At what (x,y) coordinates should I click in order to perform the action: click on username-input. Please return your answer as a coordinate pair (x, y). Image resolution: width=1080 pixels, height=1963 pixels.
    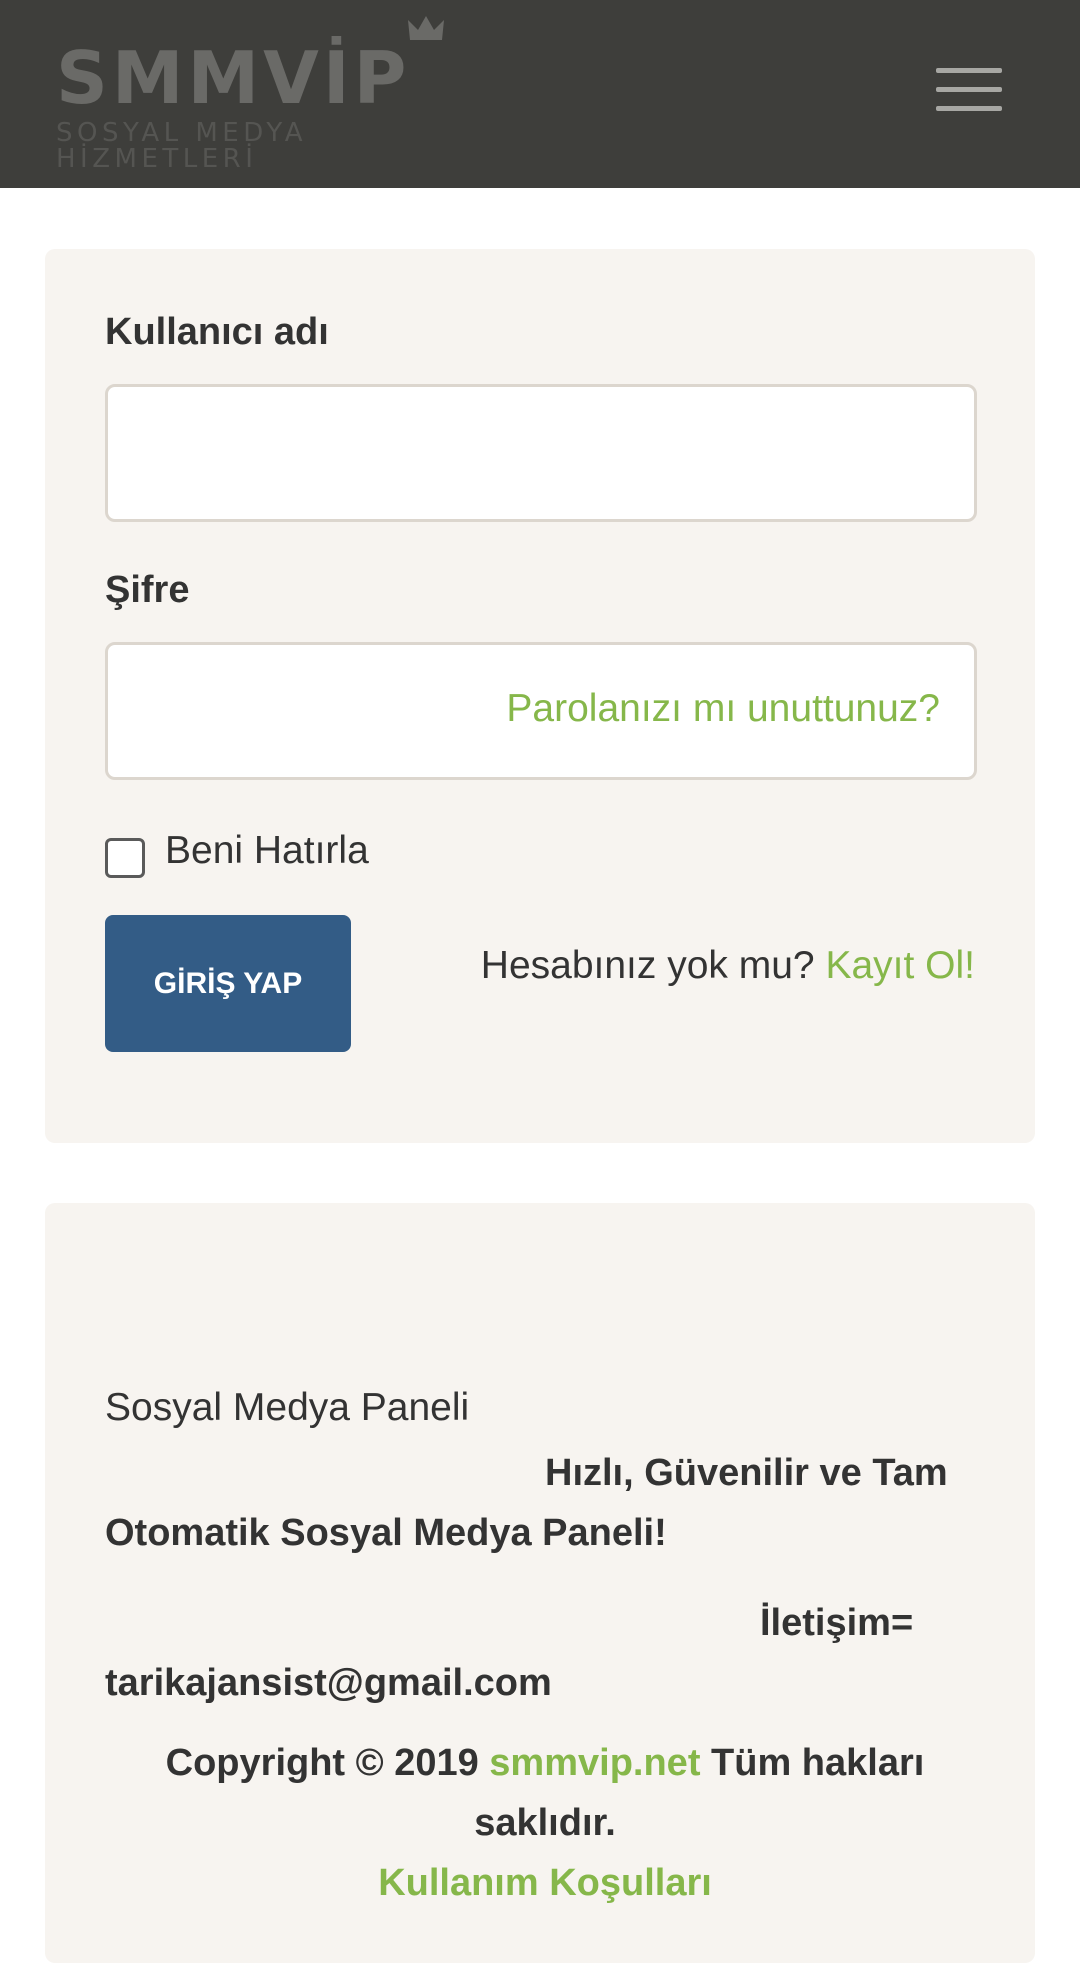
    Looking at the image, I should click on (541, 453).